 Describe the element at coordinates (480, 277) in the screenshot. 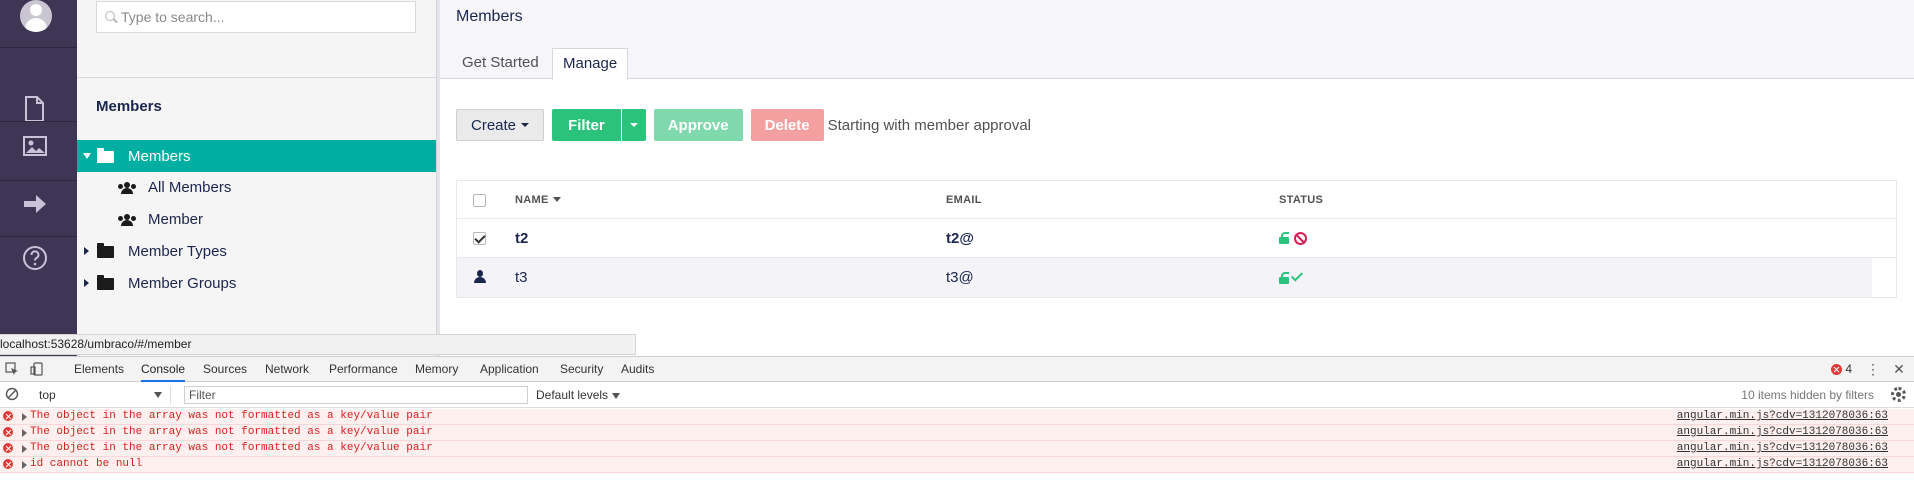

I see `user-icon` at that location.